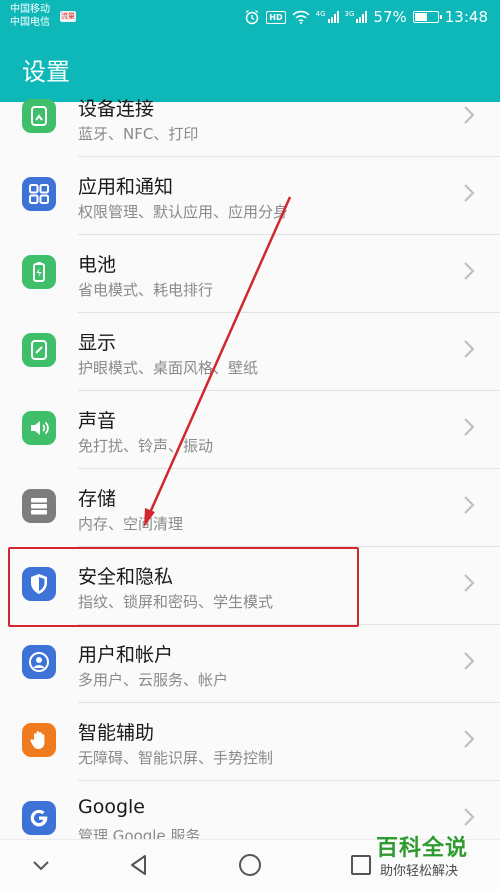 The width and height of the screenshot is (500, 889). I want to click on settings-item-display: 显示 护眼模式、桌面风格、壁纸, so click(250, 352).